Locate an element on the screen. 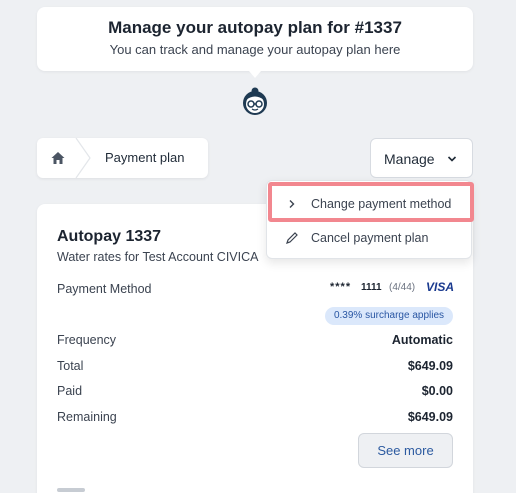 The image size is (516, 493). menu-item-cancel-payment-plan: Cancel payment plan is located at coordinates (370, 238).